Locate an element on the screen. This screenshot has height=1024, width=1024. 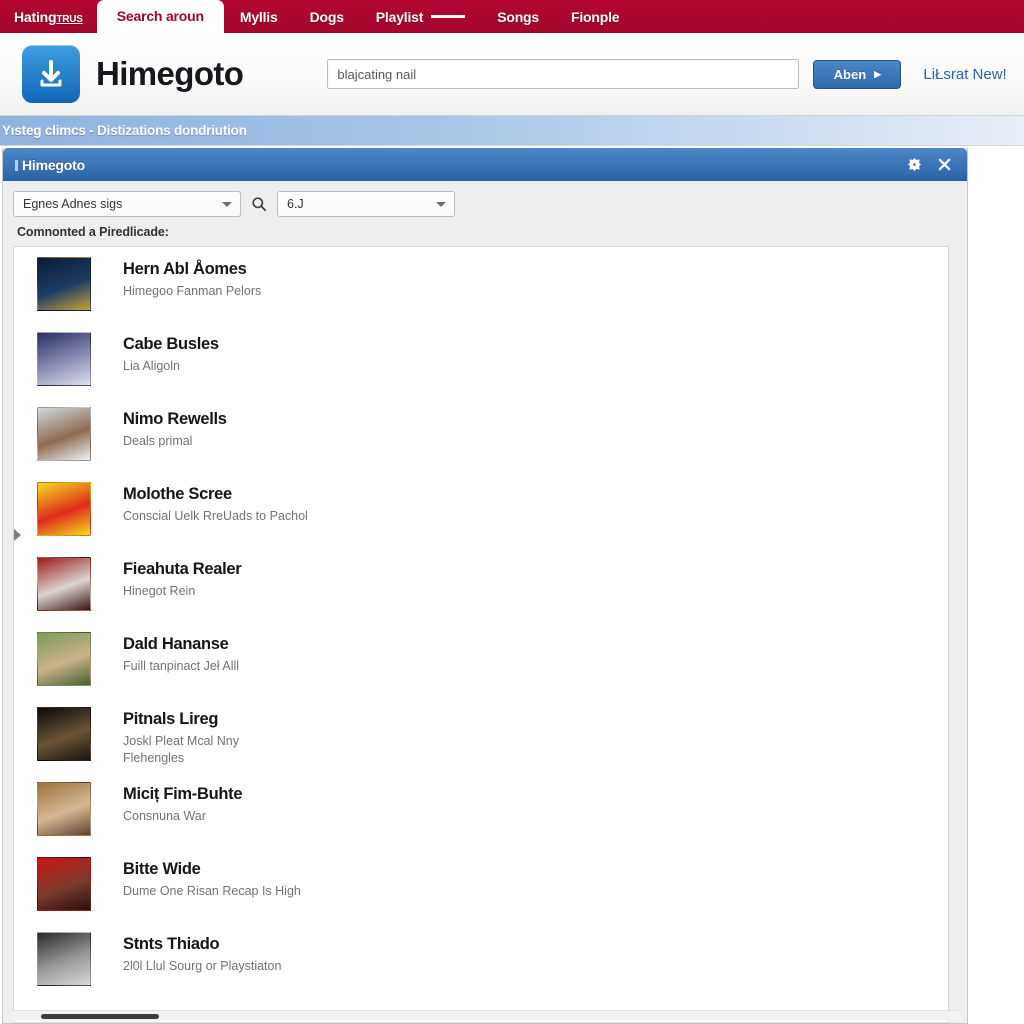
list-item-title: Nimo Rewells is located at coordinates (175, 419).